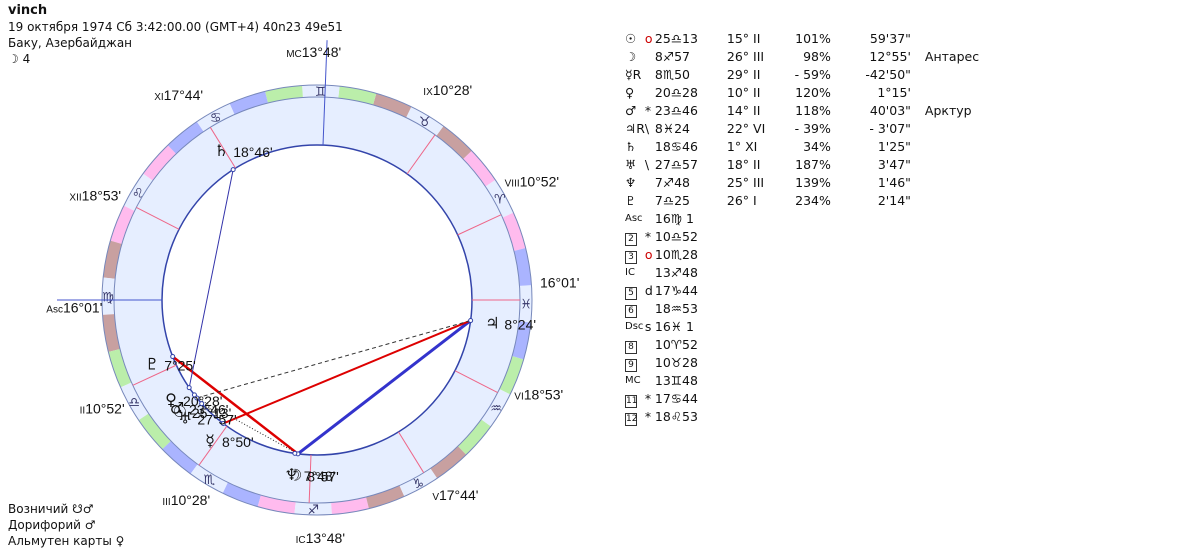 This screenshot has width=1191, height=549. What do you see at coordinates (810, 219) in the screenshot?
I see `cusp-row: Asc 16♍ 1` at bounding box center [810, 219].